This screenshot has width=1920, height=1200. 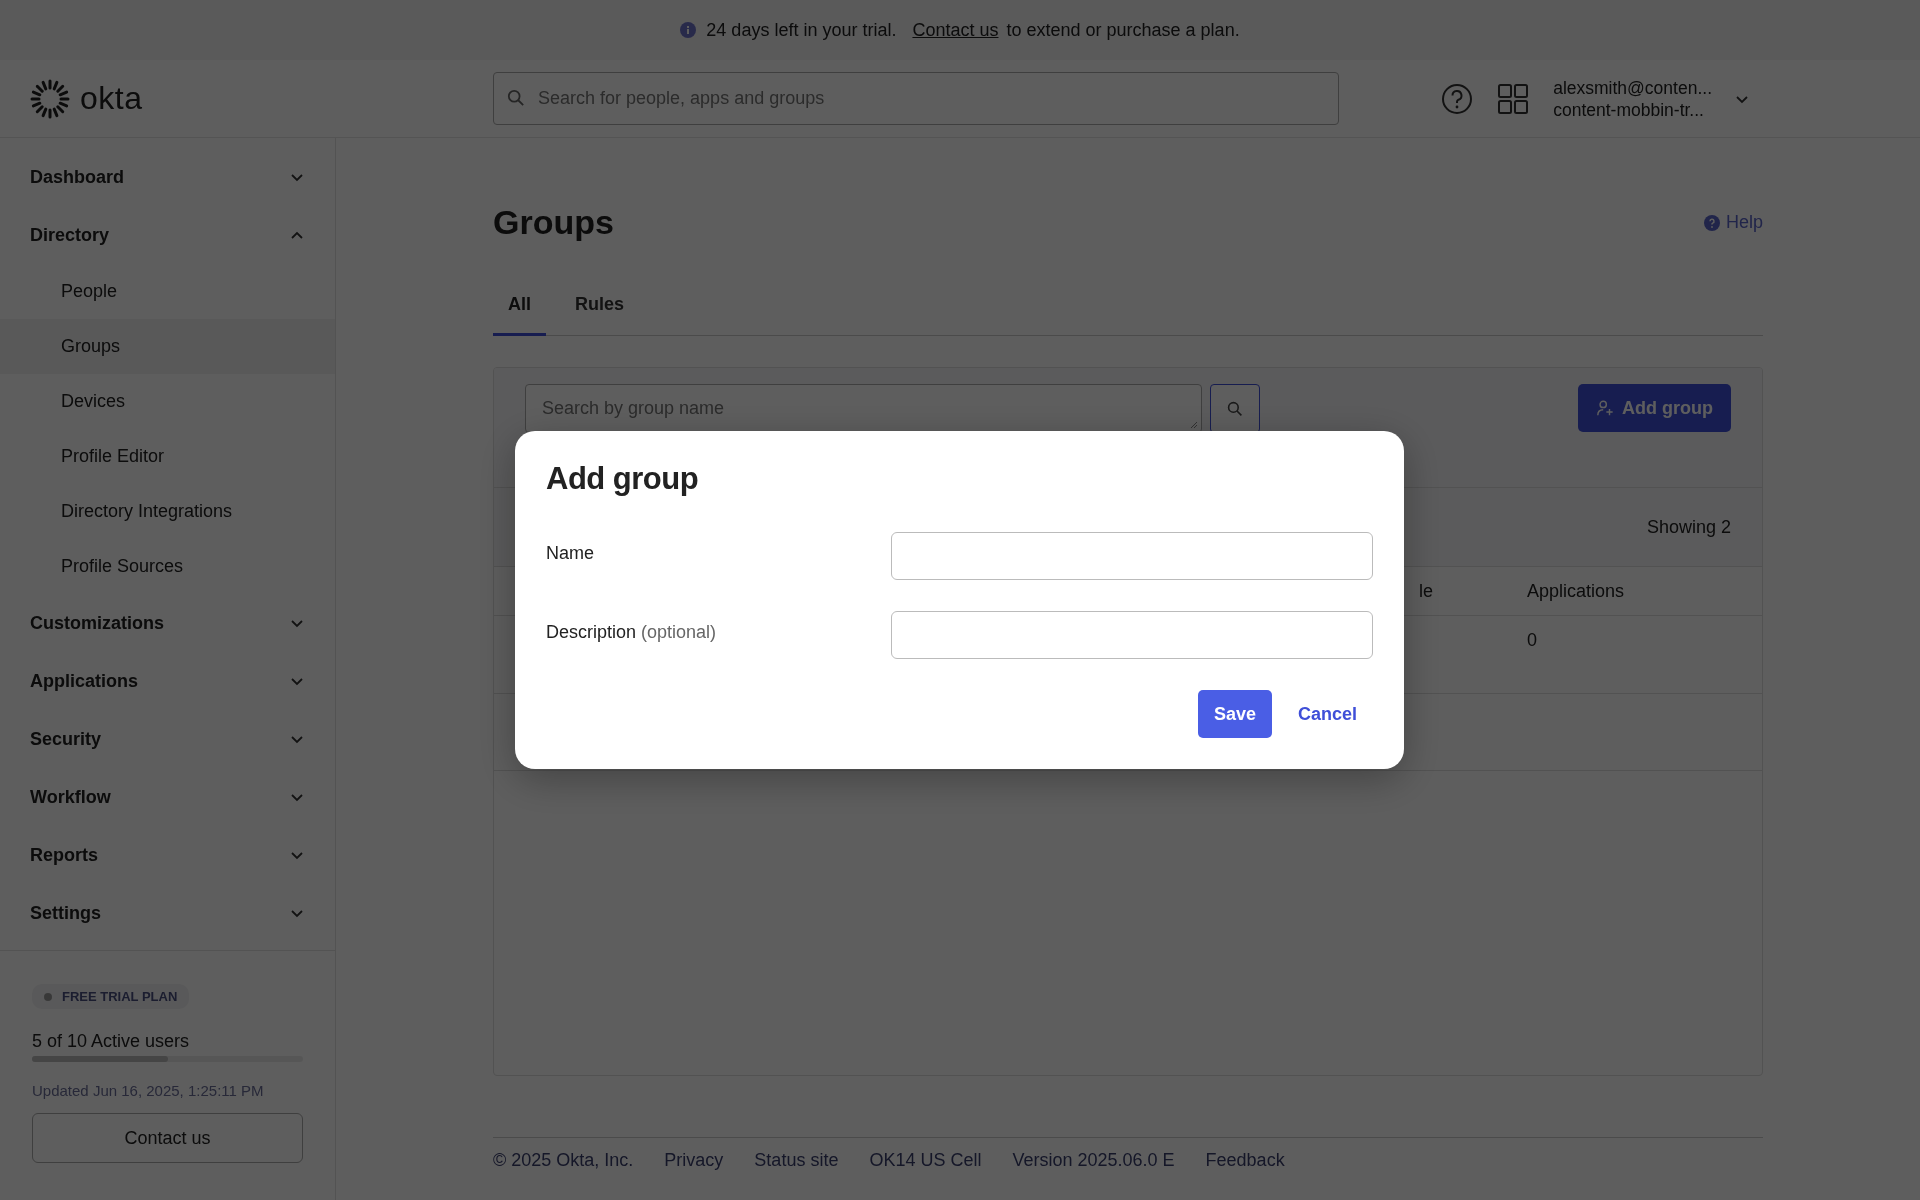 I want to click on field-label: Name, so click(x=570, y=553).